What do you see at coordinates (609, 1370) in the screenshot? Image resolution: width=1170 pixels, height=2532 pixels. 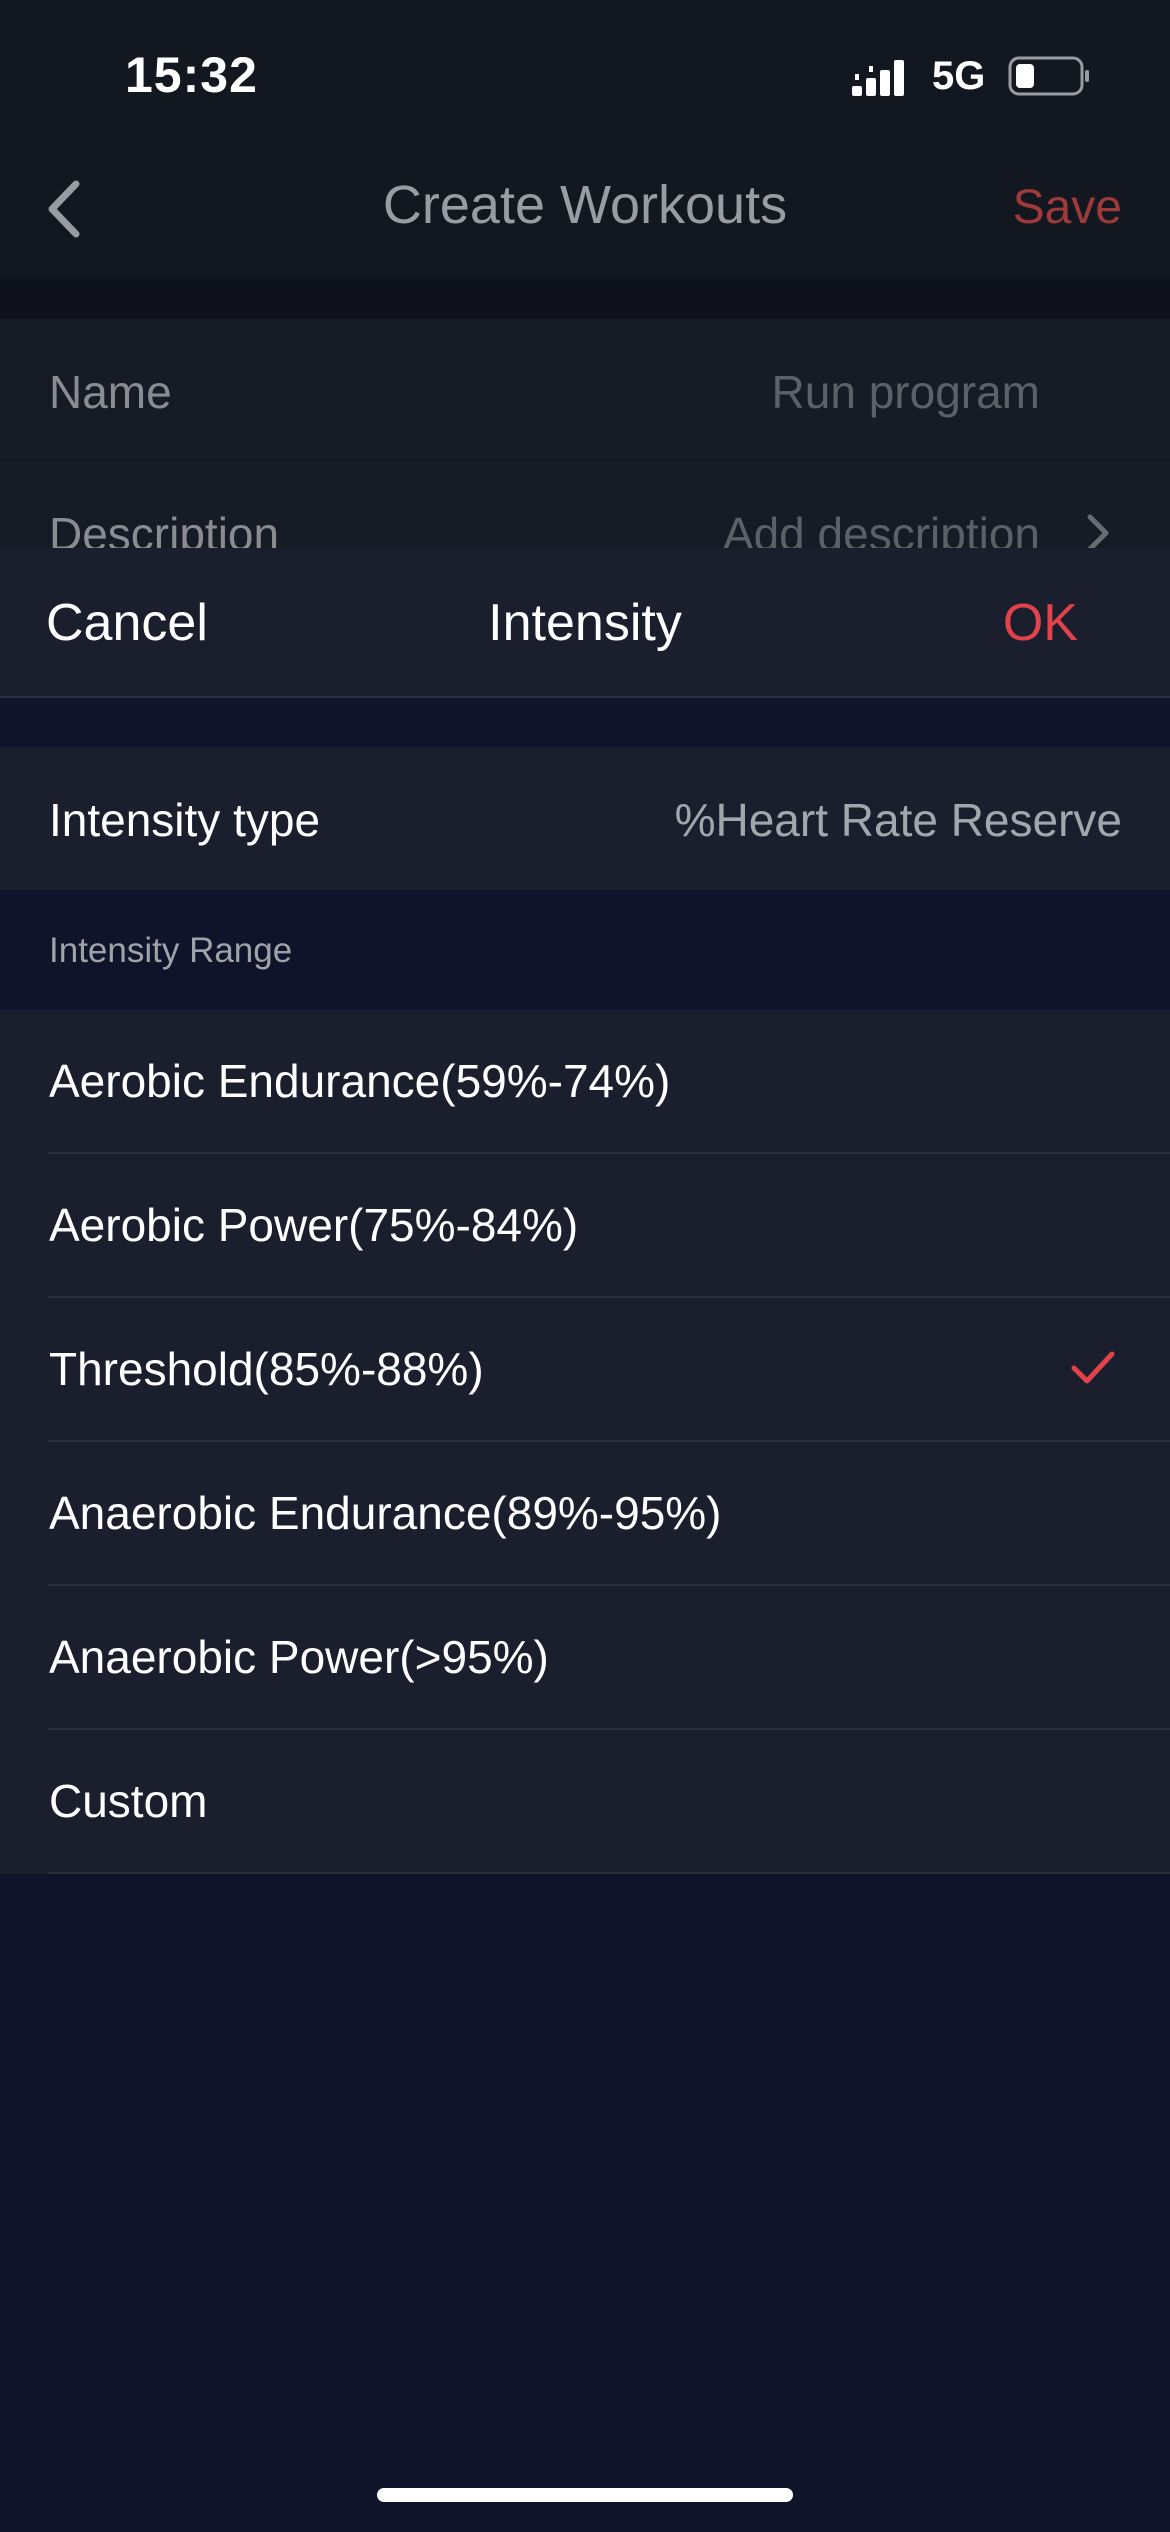 I see `option-threshold: Threshold(85%-88%)` at bounding box center [609, 1370].